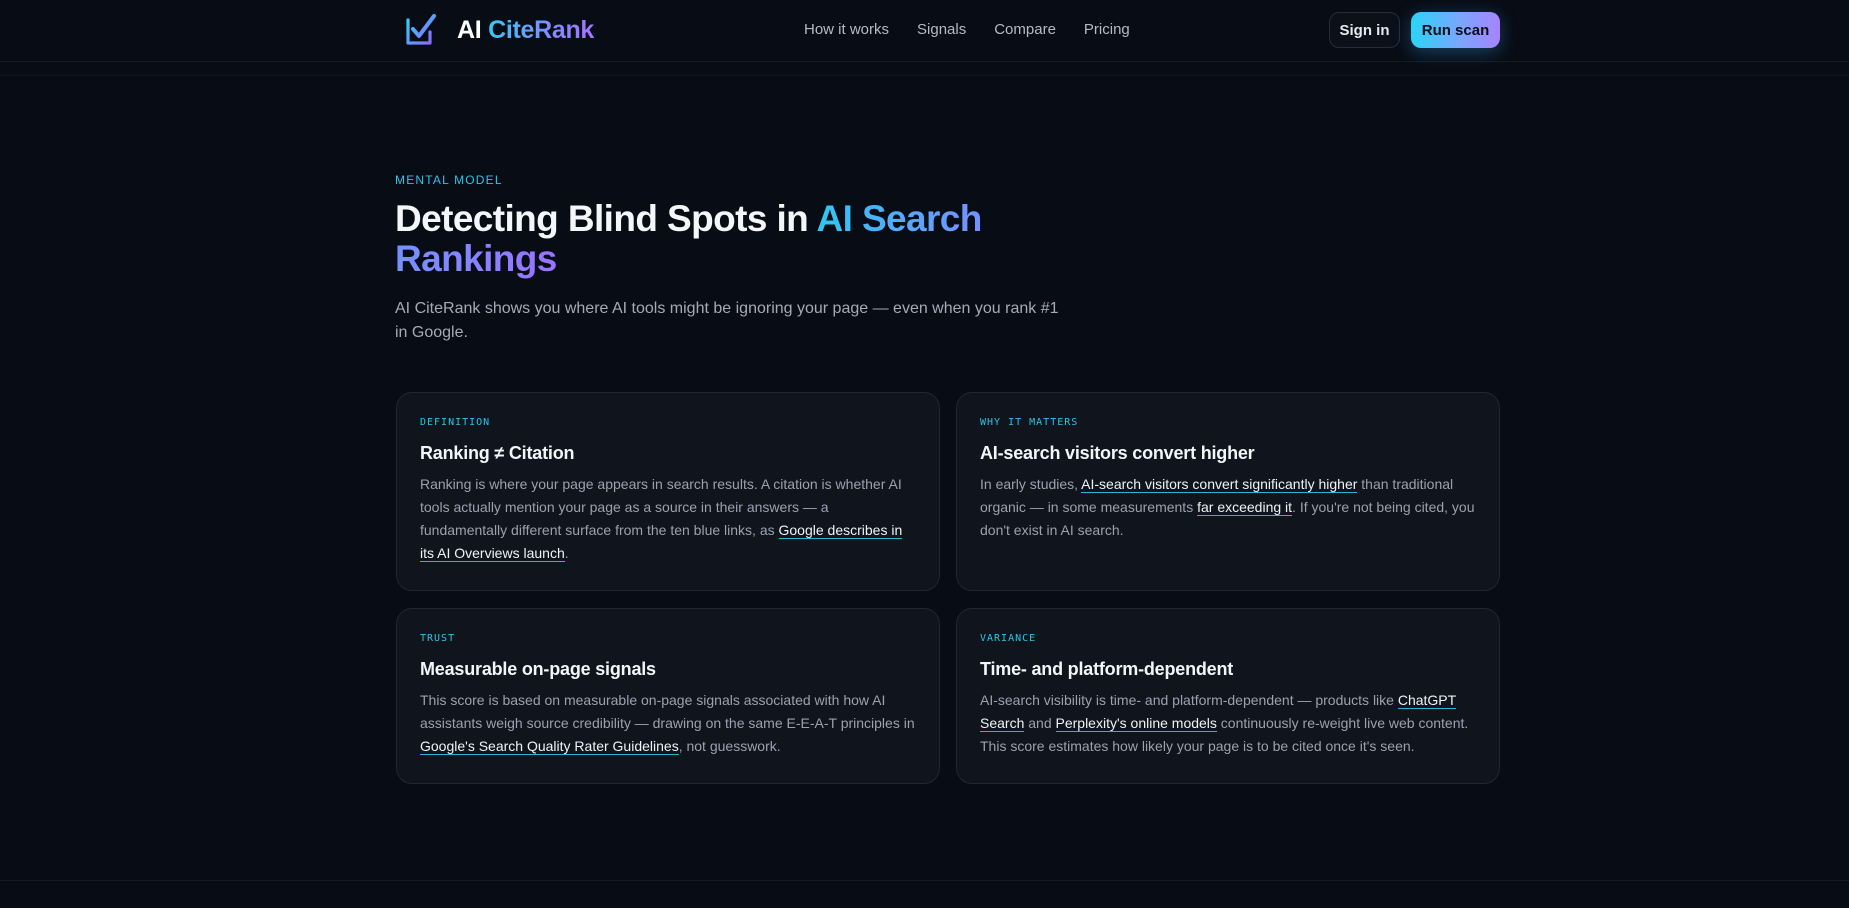 The image size is (1849, 908). What do you see at coordinates (606, 218) in the screenshot?
I see `page-title-plain: Detecting Blind Spots in` at bounding box center [606, 218].